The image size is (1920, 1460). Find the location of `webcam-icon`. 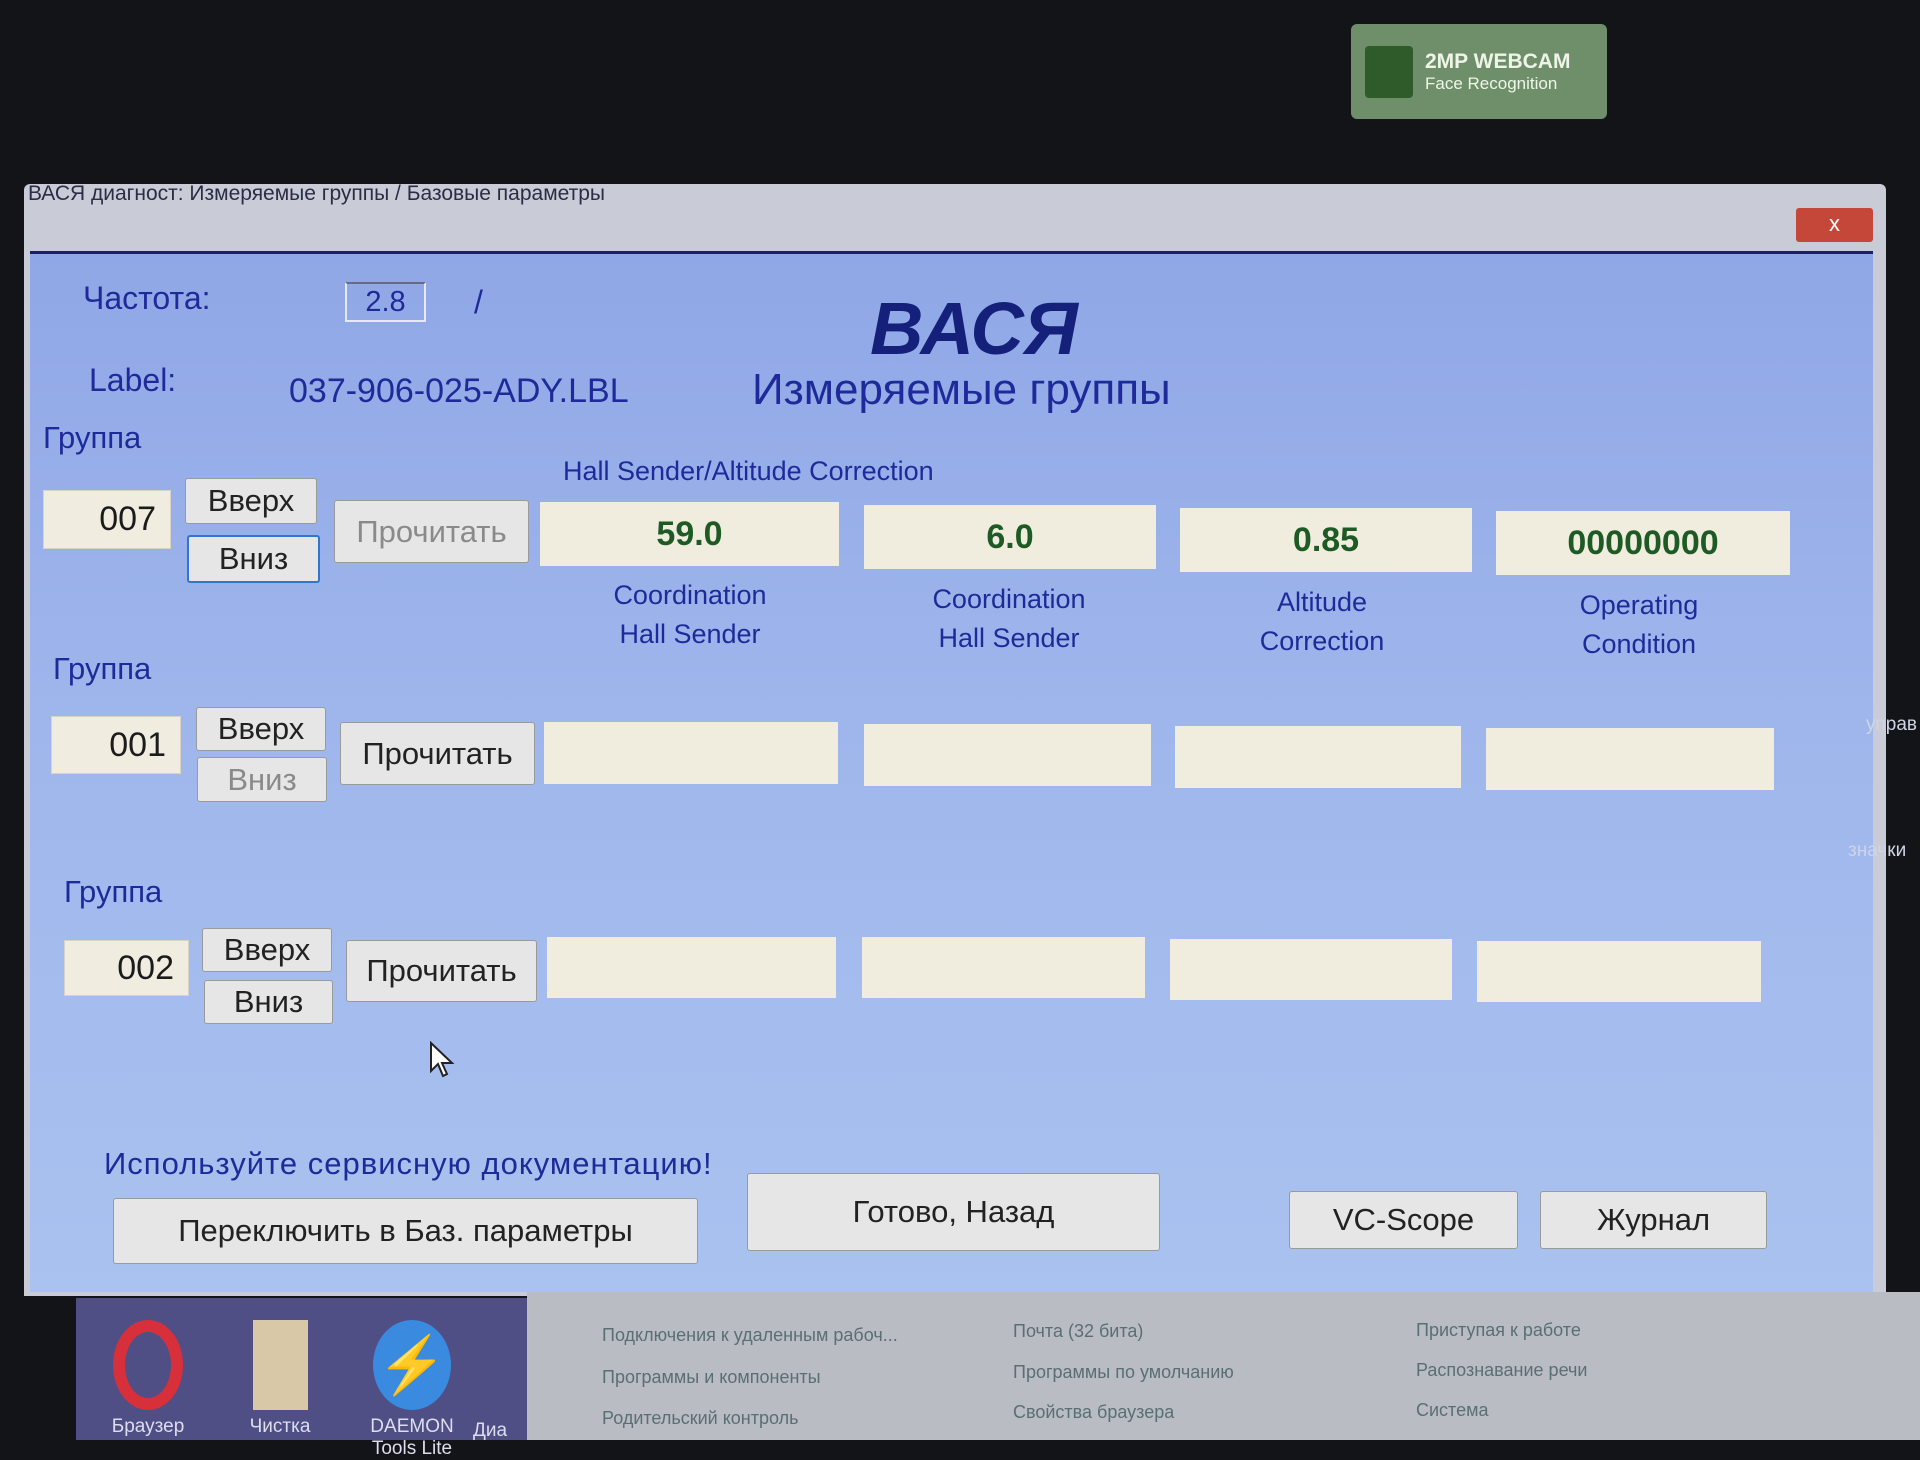

webcam-icon is located at coordinates (1389, 71).